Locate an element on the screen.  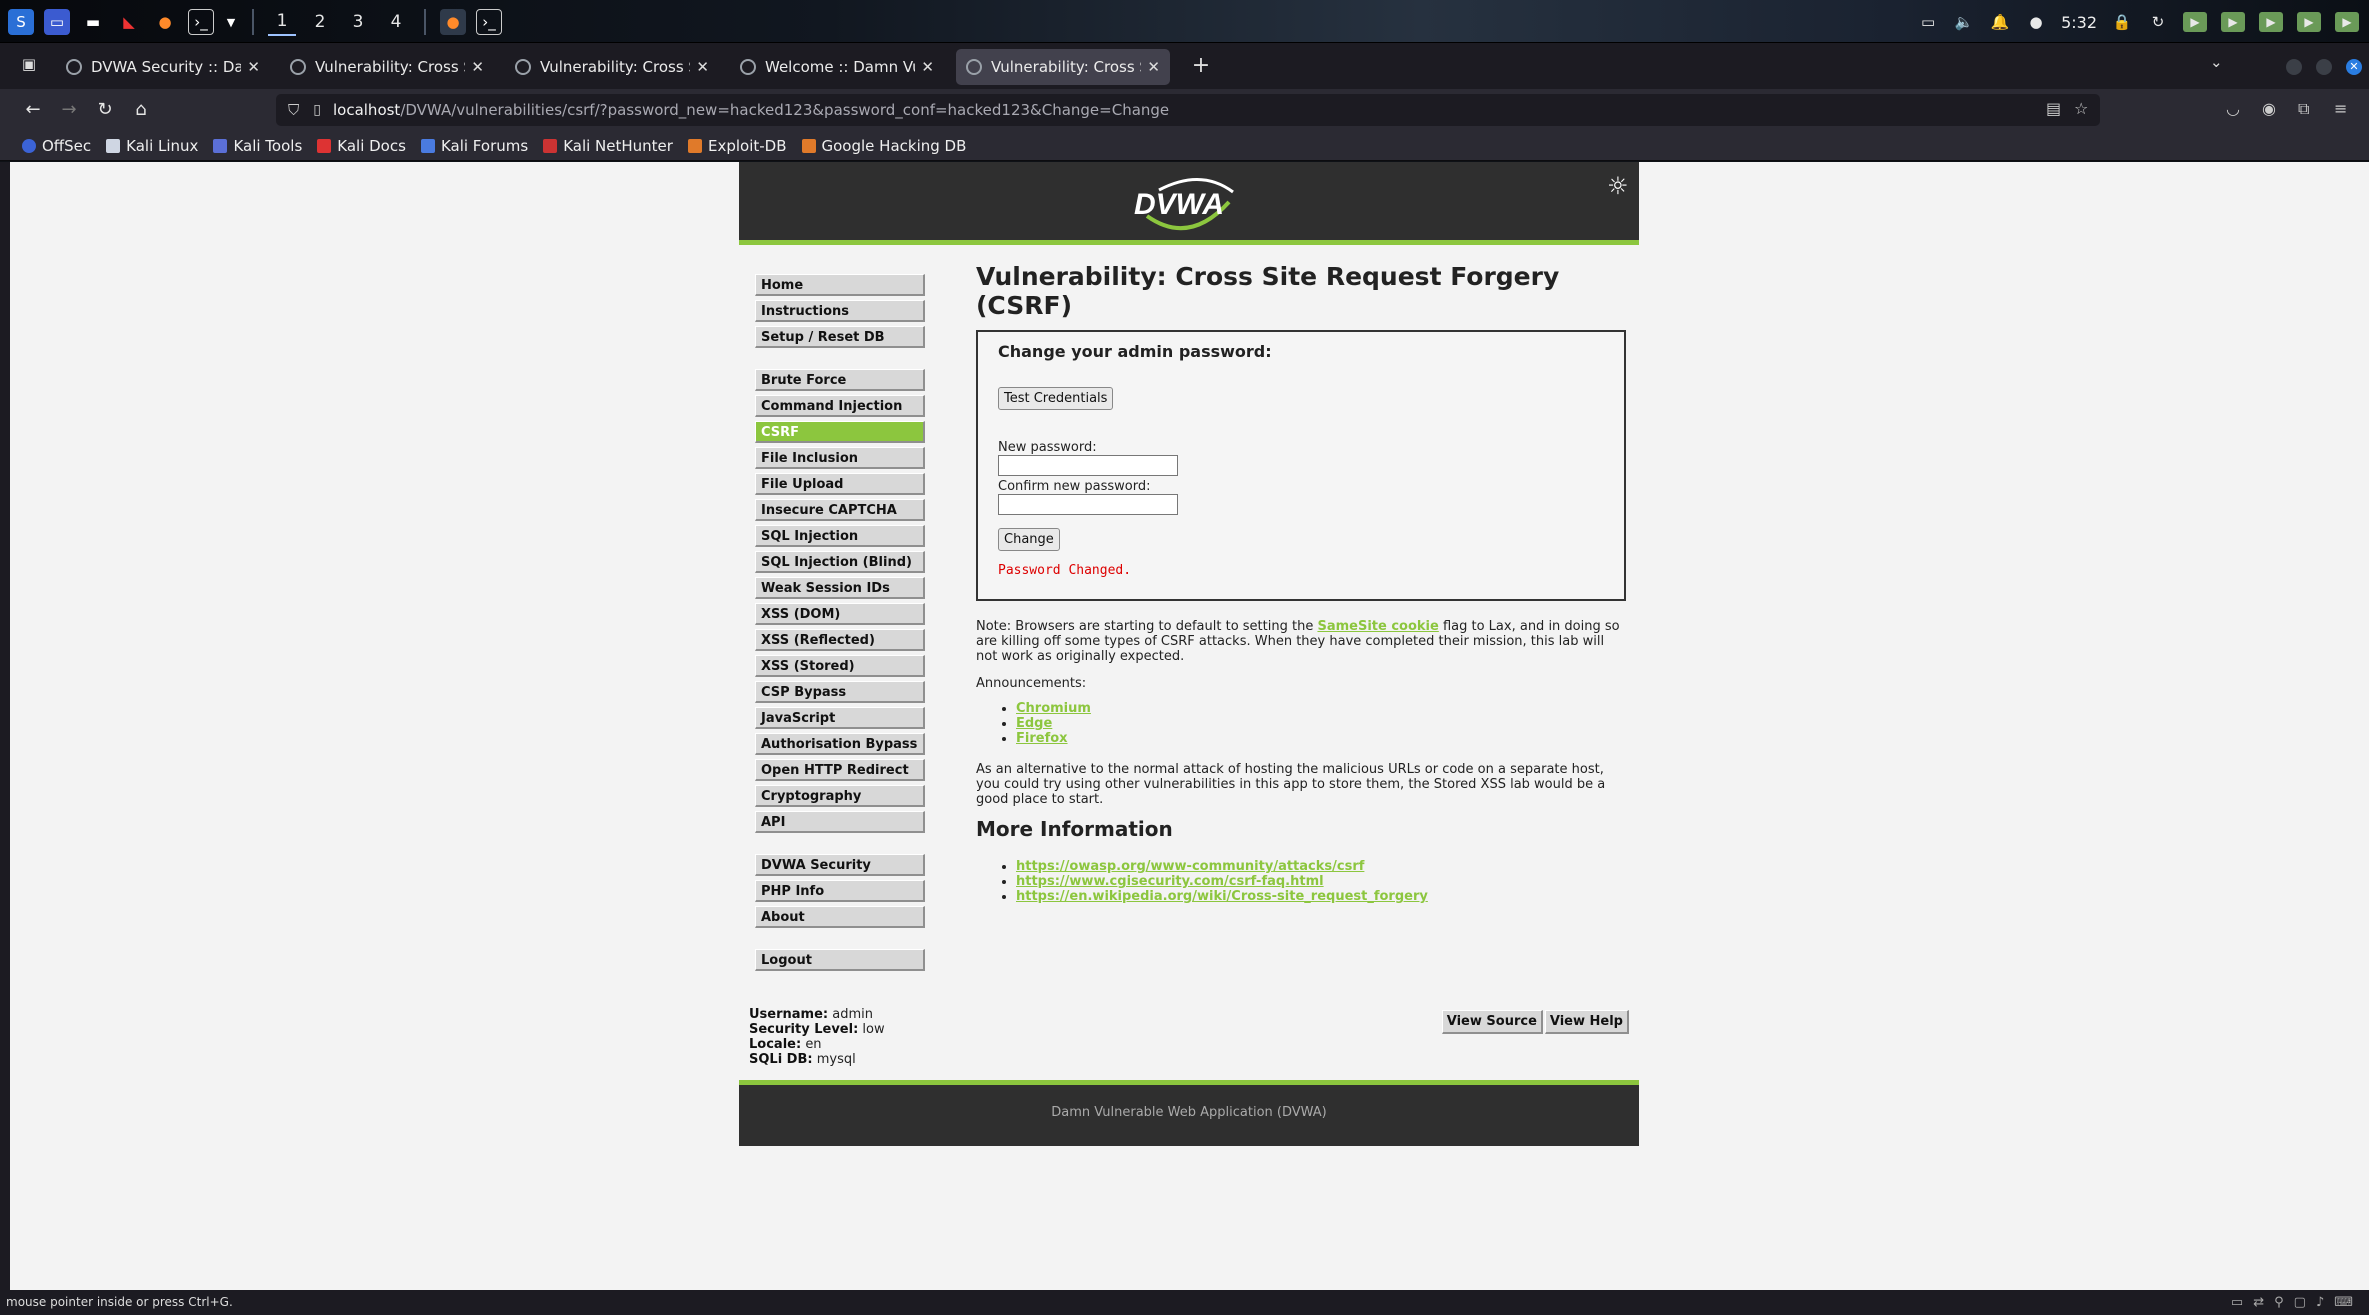
pocket-icon: ◡ is located at coordinates (2233, 108).